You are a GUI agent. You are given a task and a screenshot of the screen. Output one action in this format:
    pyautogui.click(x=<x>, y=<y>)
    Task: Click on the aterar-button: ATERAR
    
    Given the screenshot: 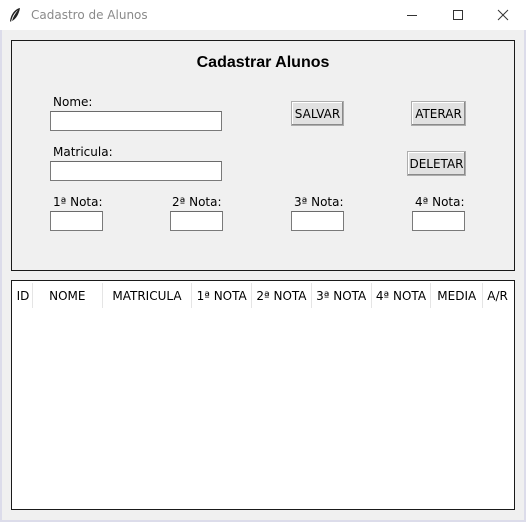 What is the action you would take?
    pyautogui.click(x=438, y=113)
    